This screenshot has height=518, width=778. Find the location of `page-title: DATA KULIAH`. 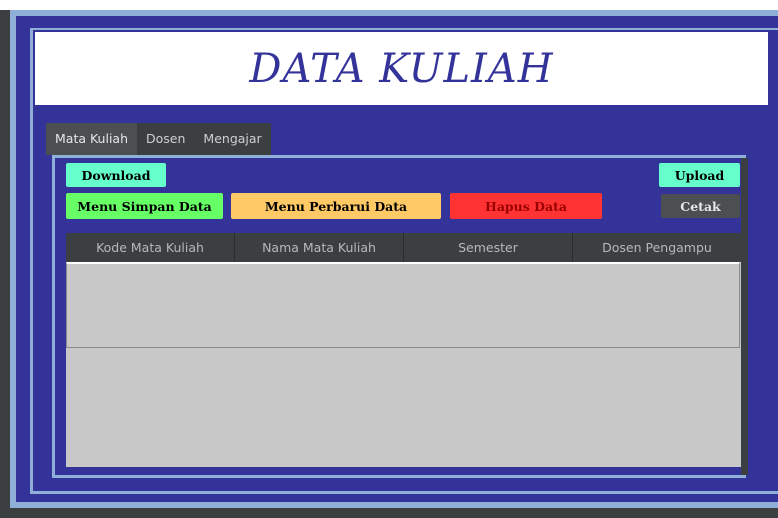

page-title: DATA KULIAH is located at coordinates (401, 68).